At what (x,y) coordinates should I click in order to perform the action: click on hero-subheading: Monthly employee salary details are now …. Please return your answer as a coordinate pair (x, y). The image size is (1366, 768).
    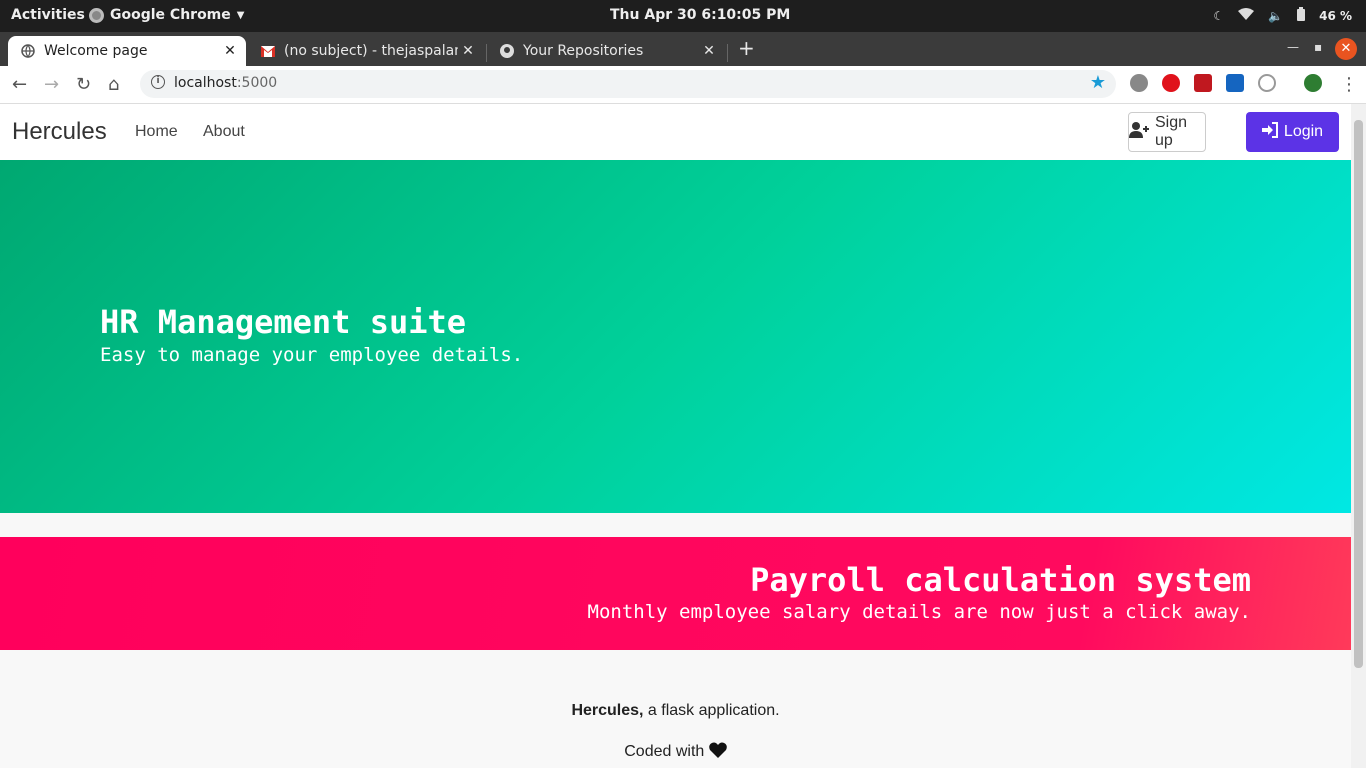
    Looking at the image, I should click on (919, 612).